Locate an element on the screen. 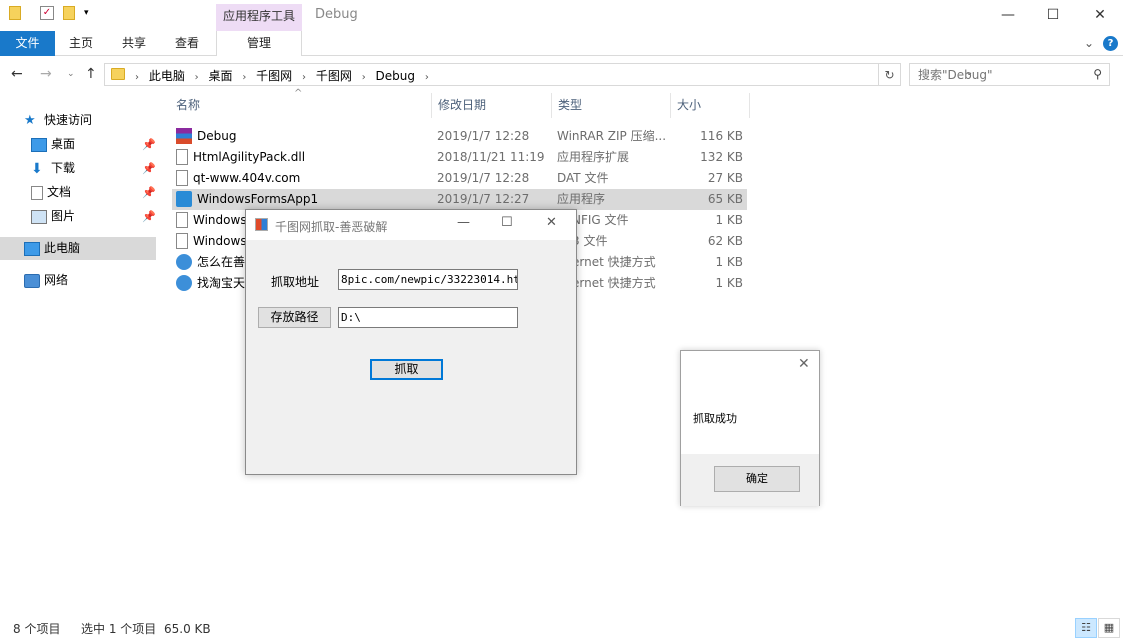 The width and height of the screenshot is (1123, 640). desktop-icon is located at coordinates (39, 144).